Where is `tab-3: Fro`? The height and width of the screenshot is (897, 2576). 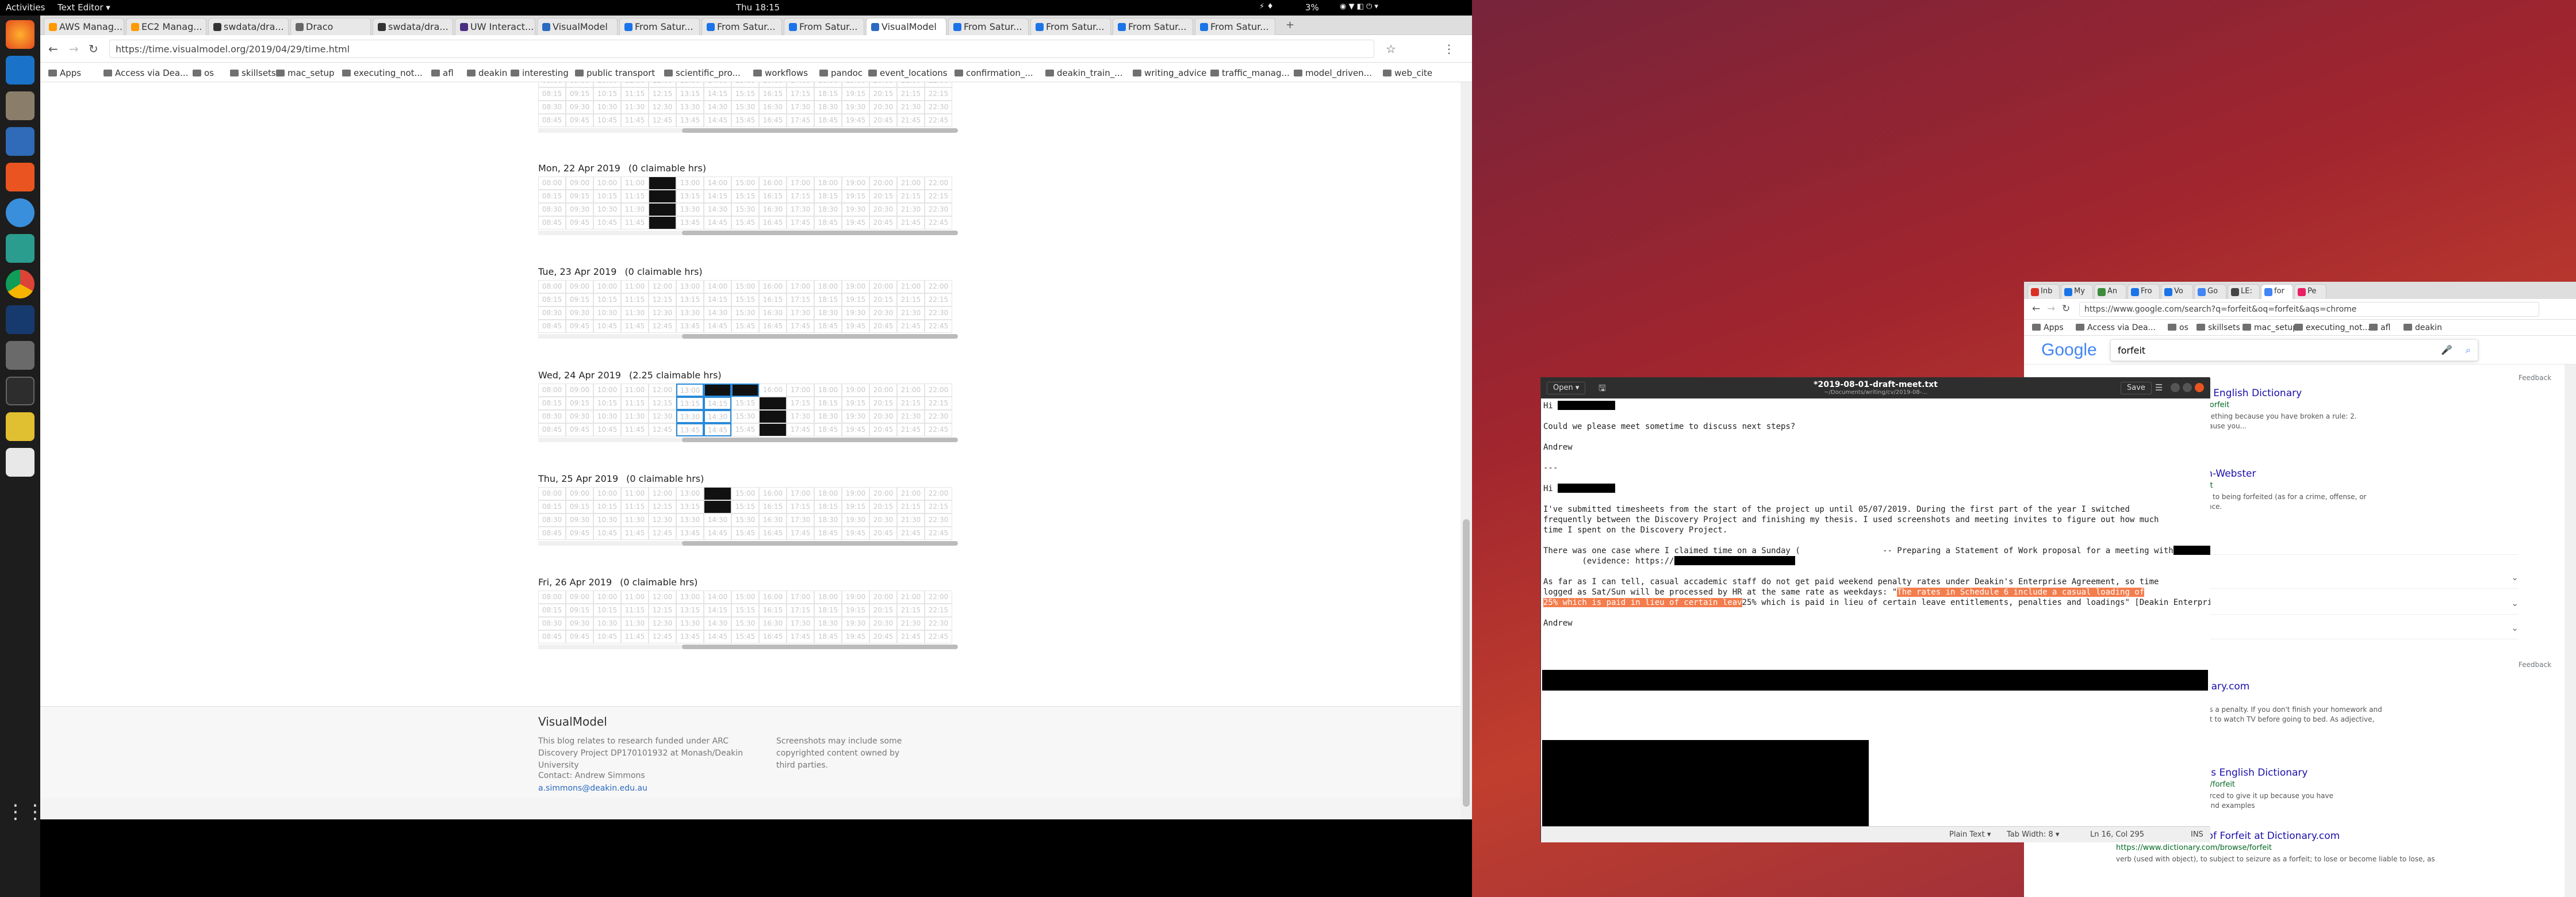
tab-3: Fro is located at coordinates (2144, 291).